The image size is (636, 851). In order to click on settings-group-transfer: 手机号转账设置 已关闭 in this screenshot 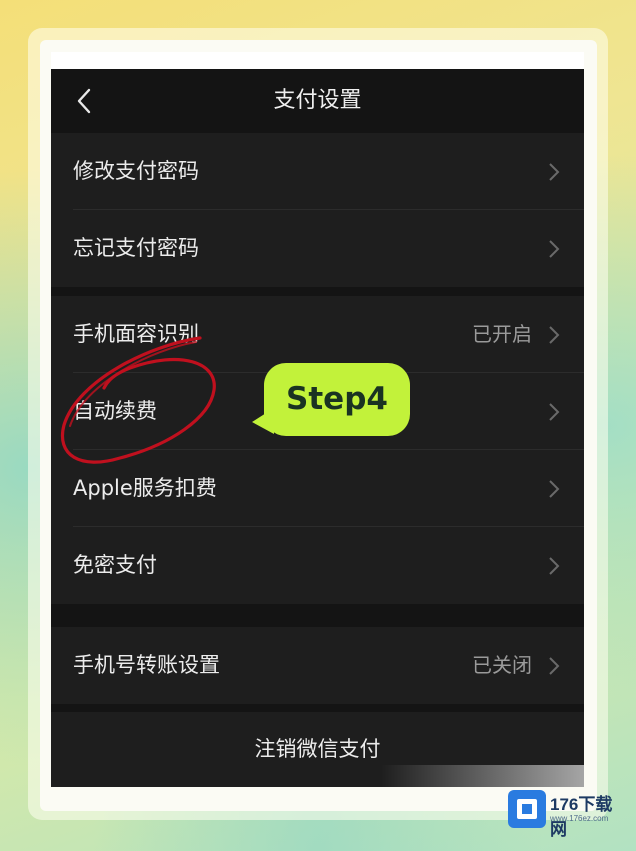, I will do `click(317, 665)`.